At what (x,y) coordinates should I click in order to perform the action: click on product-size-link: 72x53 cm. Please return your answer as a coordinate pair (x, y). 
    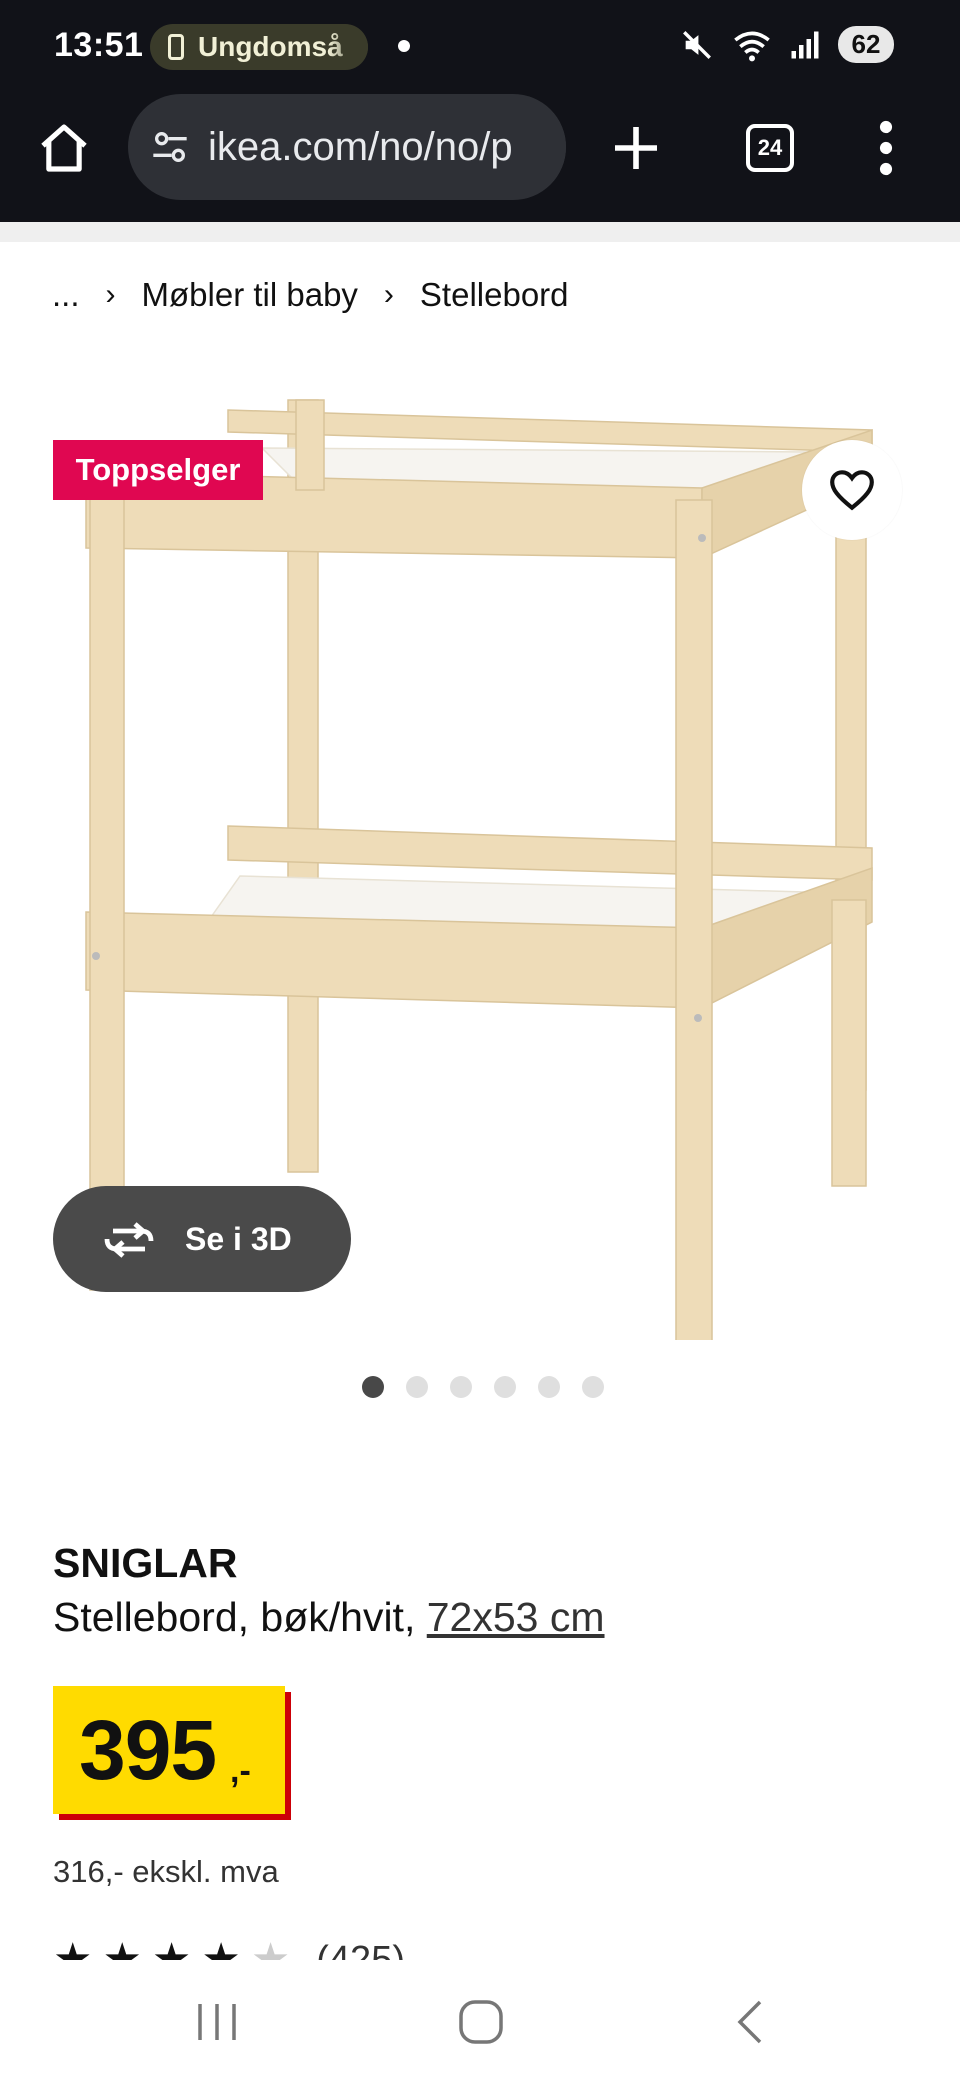
    Looking at the image, I should click on (516, 1617).